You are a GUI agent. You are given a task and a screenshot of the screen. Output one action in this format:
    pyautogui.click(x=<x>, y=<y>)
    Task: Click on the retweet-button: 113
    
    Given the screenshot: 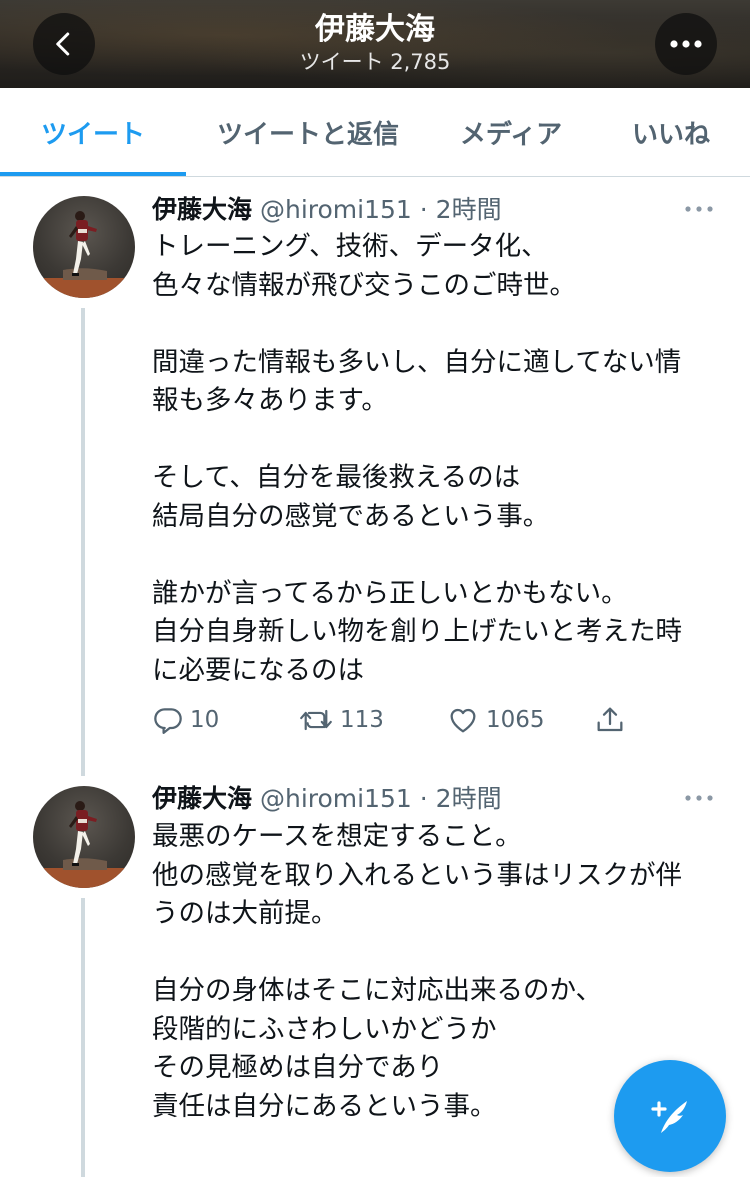 What is the action you would take?
    pyautogui.click(x=341, y=720)
    